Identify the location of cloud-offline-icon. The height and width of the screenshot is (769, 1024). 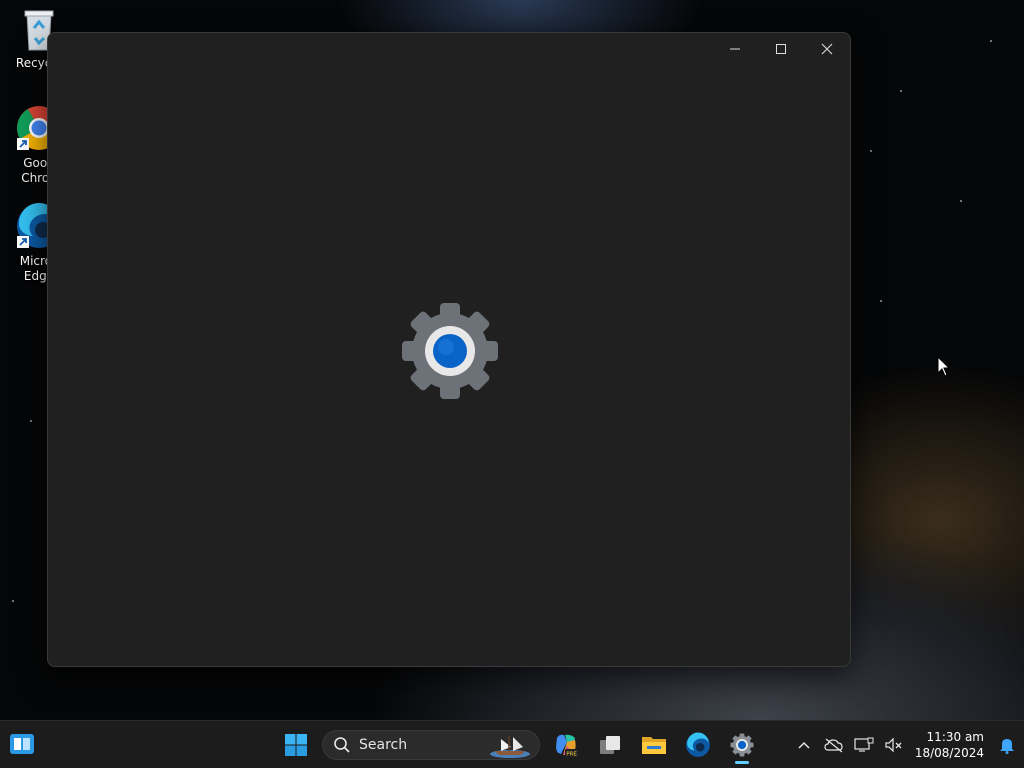
(833, 745).